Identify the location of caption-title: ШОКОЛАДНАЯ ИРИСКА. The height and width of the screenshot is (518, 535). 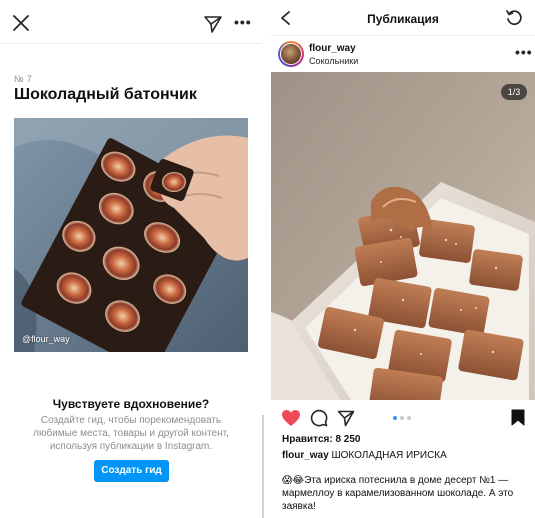
(389, 455).